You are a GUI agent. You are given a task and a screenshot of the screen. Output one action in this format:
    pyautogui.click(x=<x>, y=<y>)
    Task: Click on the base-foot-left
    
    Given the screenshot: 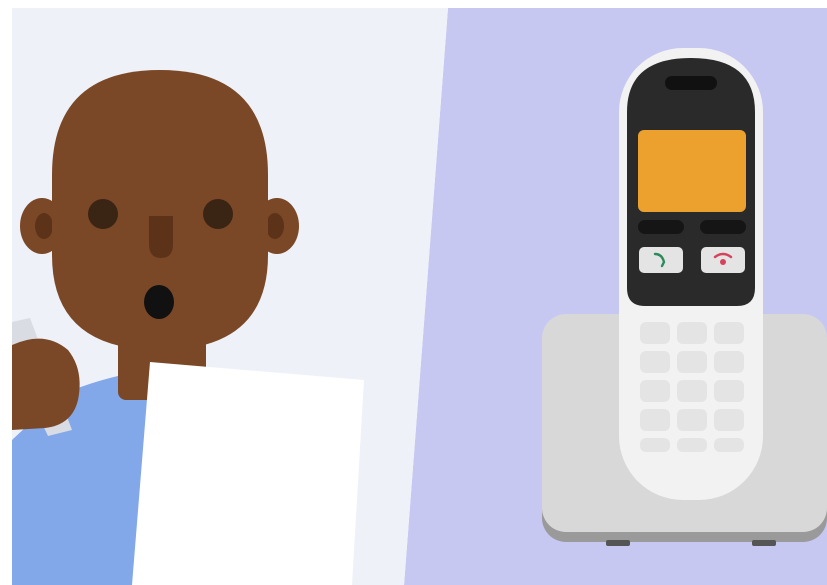 What is the action you would take?
    pyautogui.click(x=618, y=543)
    